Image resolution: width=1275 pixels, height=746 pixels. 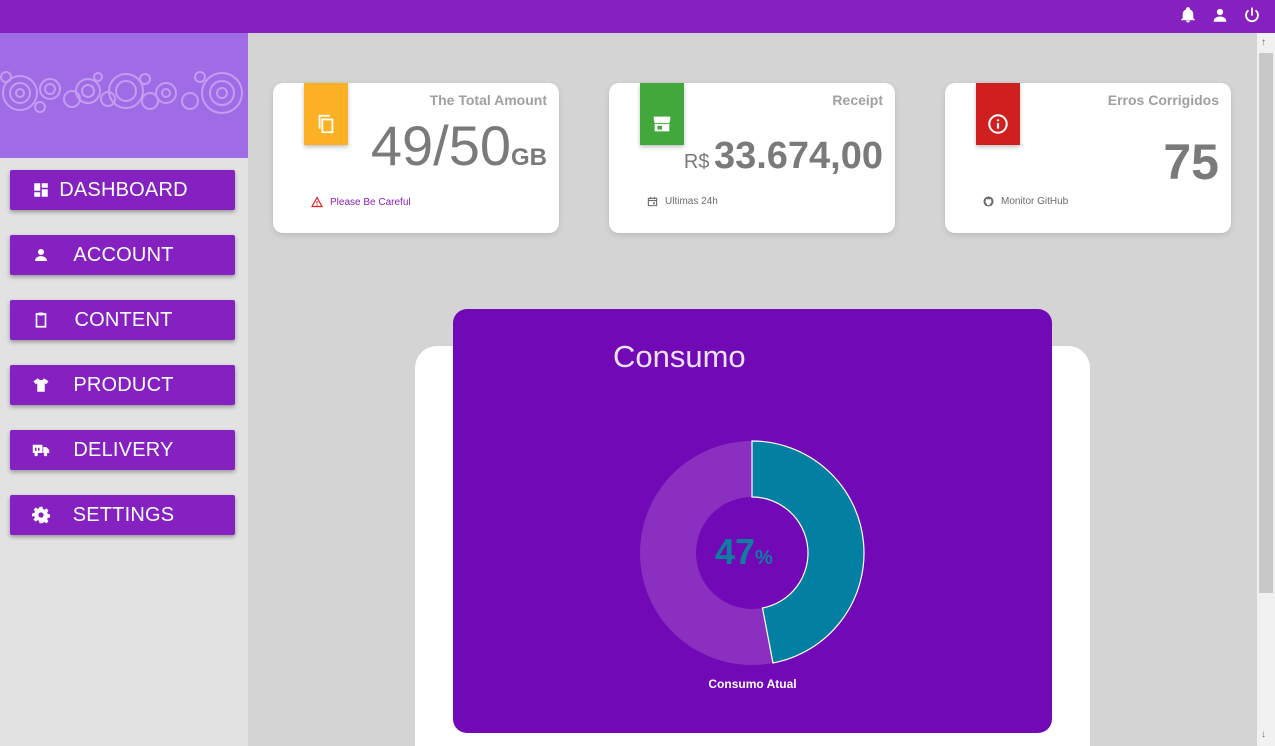 I want to click on card-footer: Ultimas 24h, so click(x=682, y=201).